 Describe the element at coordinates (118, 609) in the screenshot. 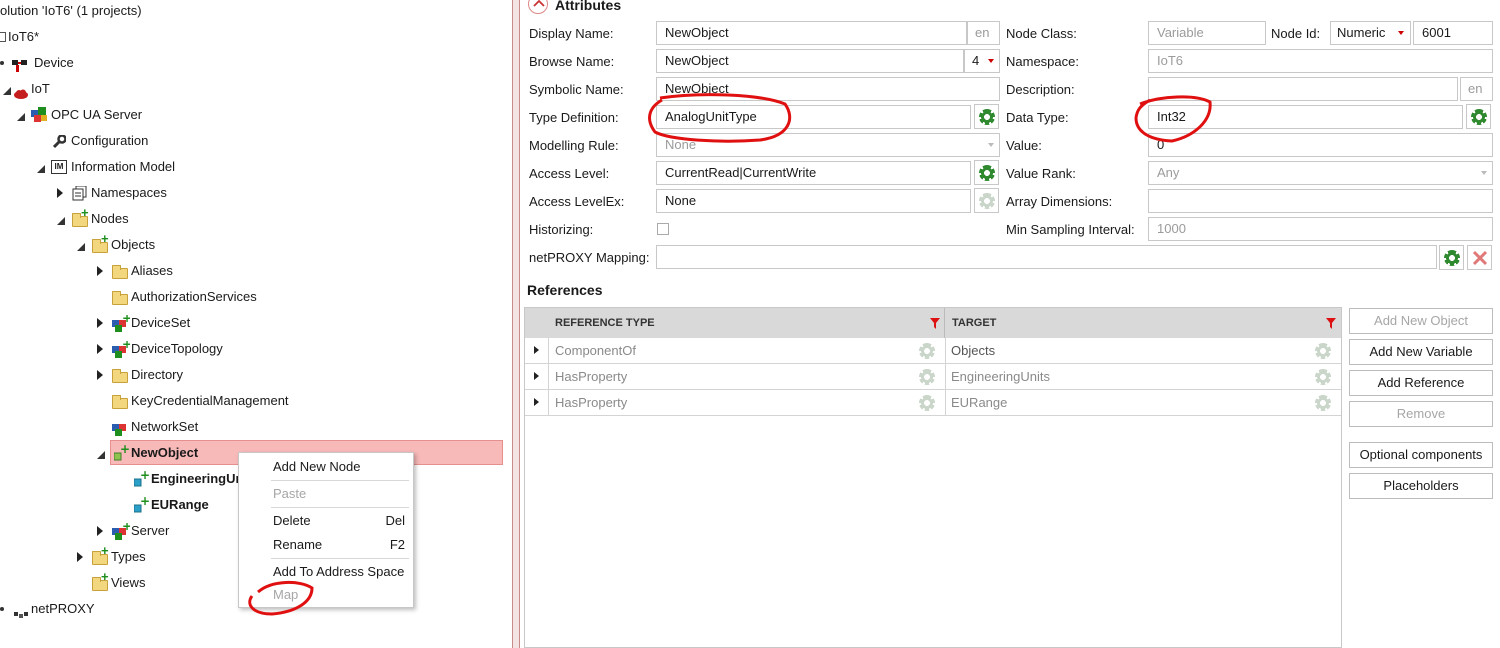

I see `tree-item-netproxy: netPROXY` at that location.